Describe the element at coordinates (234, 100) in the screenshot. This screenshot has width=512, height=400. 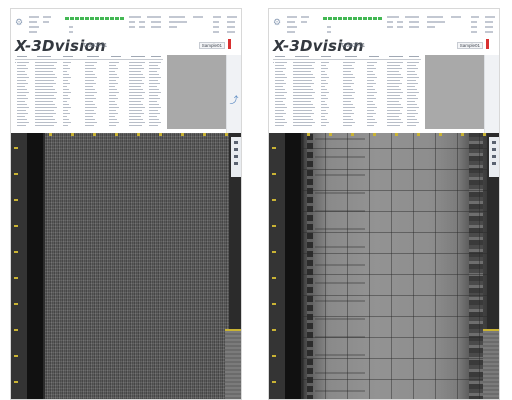
I see `trend-chart-icon: ⤴` at that location.